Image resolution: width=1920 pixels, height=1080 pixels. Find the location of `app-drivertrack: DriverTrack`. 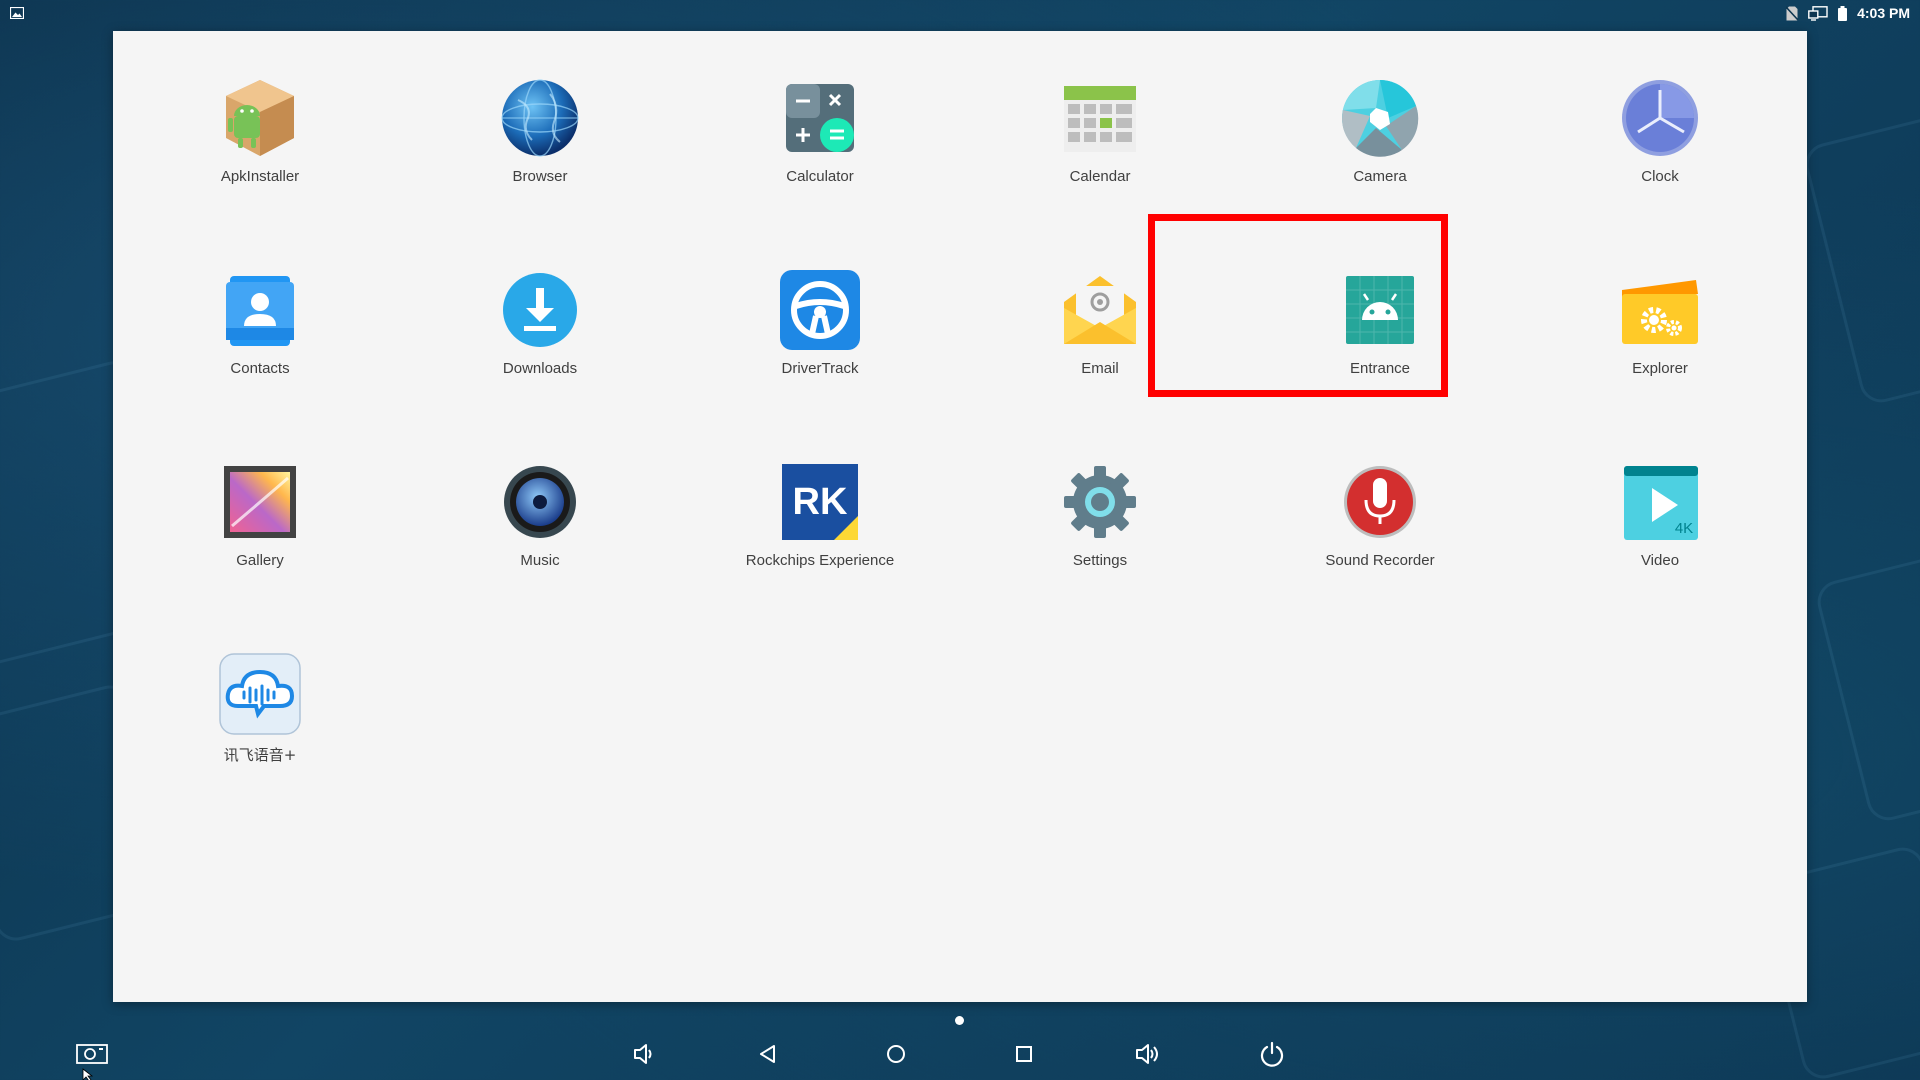

app-drivertrack: DriverTrack is located at coordinates (820, 343).